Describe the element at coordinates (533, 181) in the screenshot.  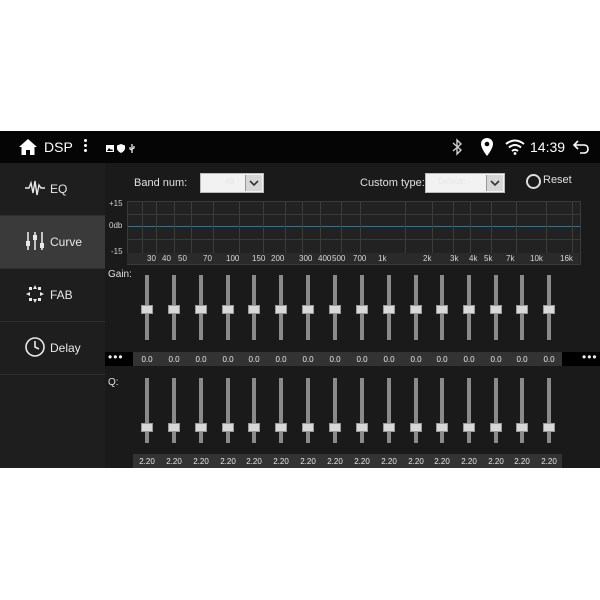
I see `reset-radio` at that location.